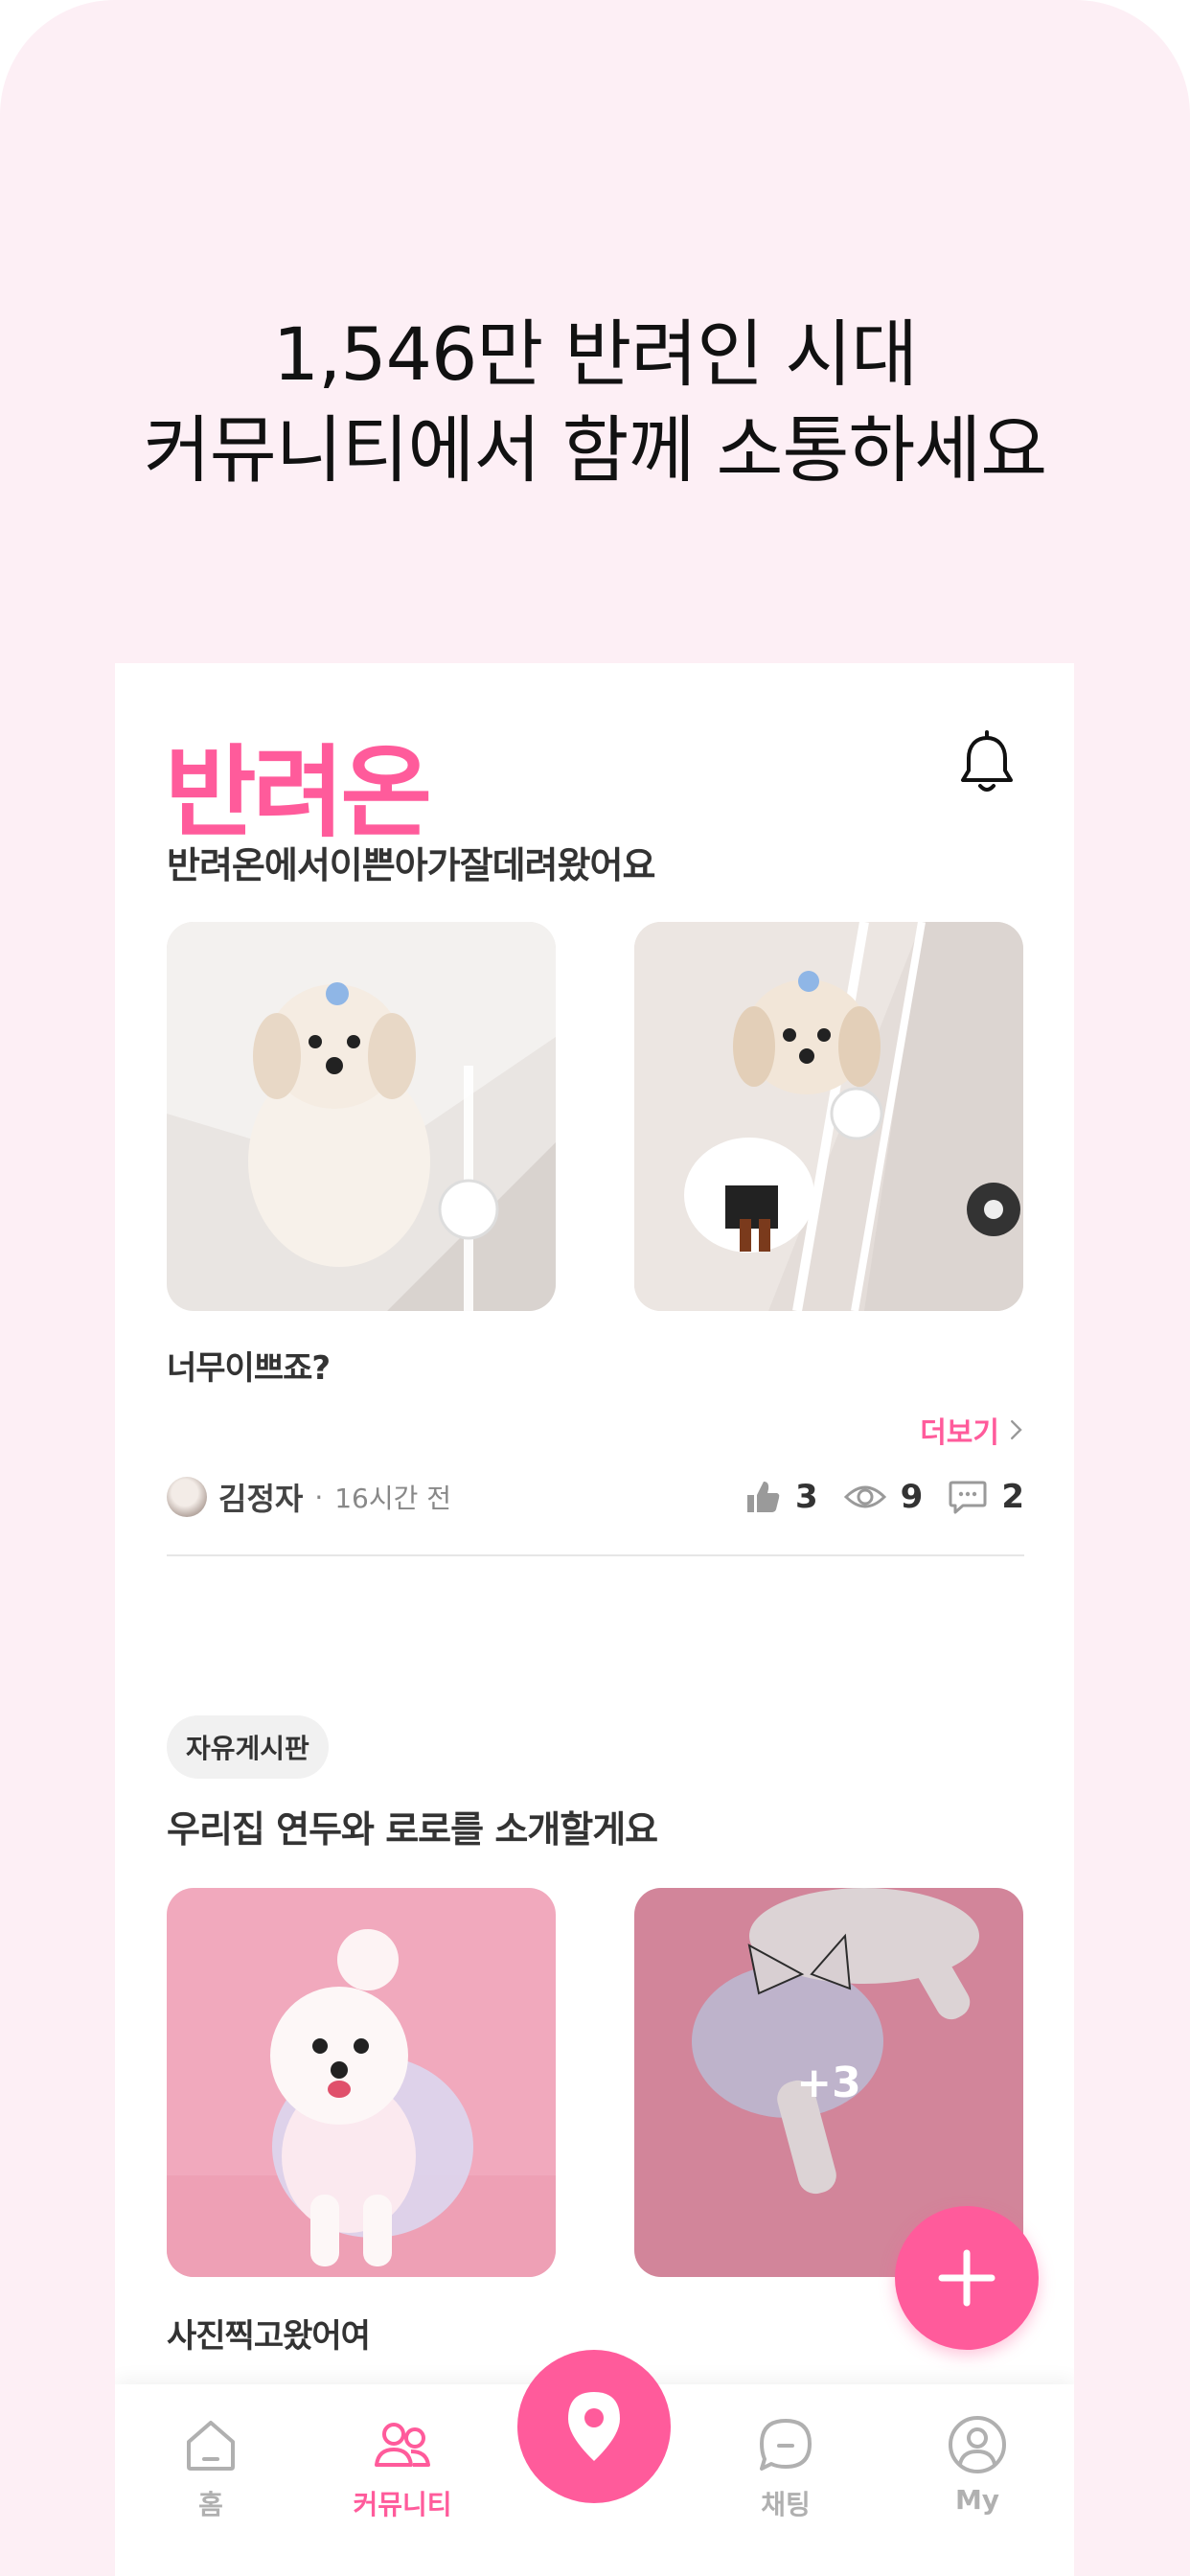 This screenshot has height=2576, width=1190. What do you see at coordinates (298, 792) in the screenshot?
I see `app-logo: 반려온` at bounding box center [298, 792].